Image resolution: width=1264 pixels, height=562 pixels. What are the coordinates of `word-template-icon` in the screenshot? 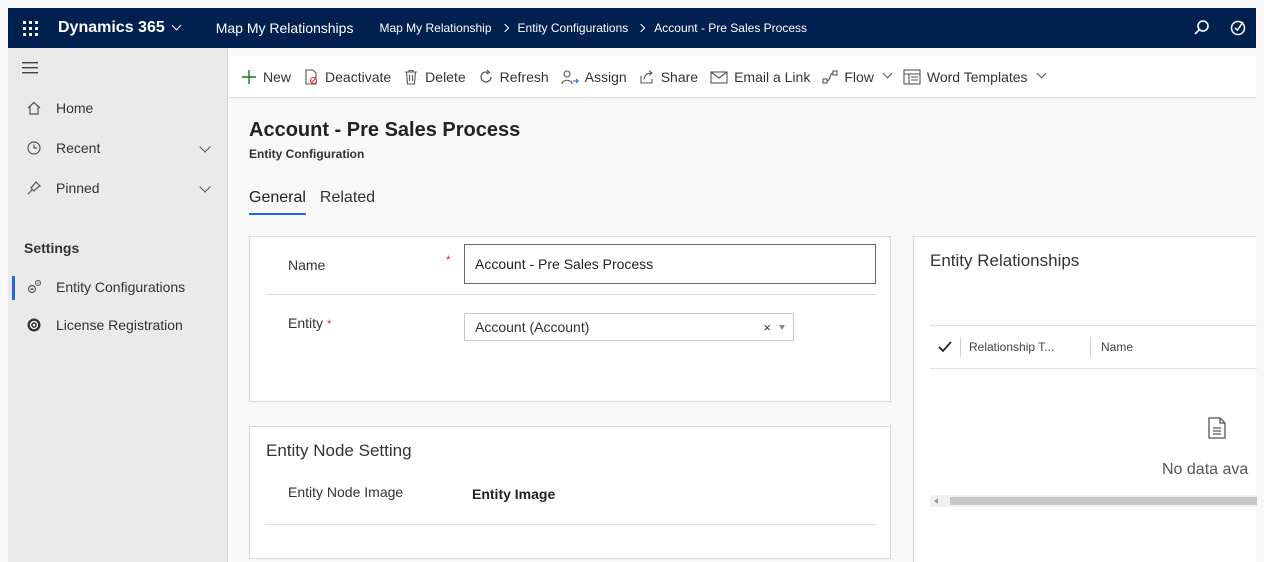 It's located at (912, 76).